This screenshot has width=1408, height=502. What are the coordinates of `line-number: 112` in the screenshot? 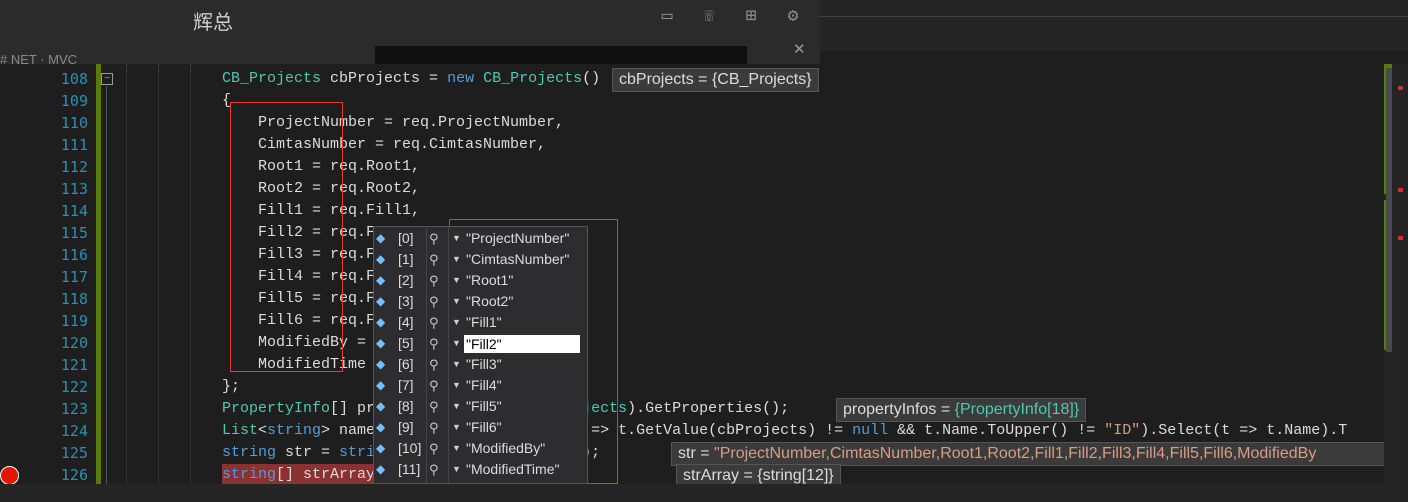 It's located at (74, 167).